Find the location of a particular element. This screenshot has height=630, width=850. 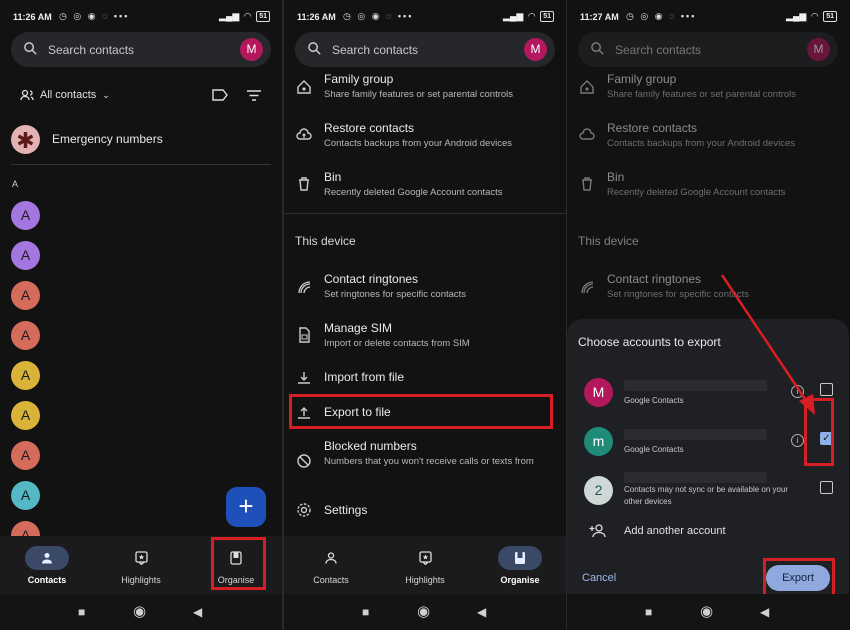

account-checkbox is located at coordinates (826, 487).